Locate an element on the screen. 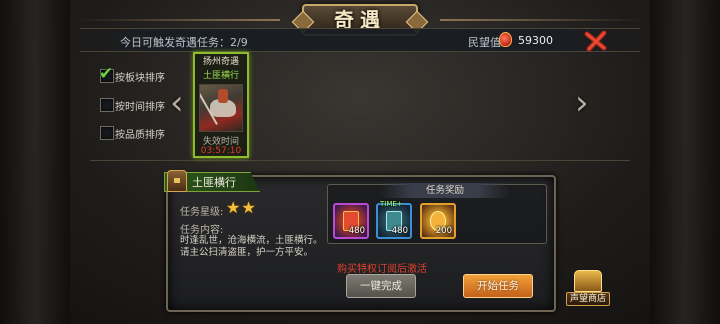 Image resolution: width=720 pixels, height=324 pixels. trigger-count-text: 今日可触发奇遇任务：2/9 is located at coordinates (184, 42).